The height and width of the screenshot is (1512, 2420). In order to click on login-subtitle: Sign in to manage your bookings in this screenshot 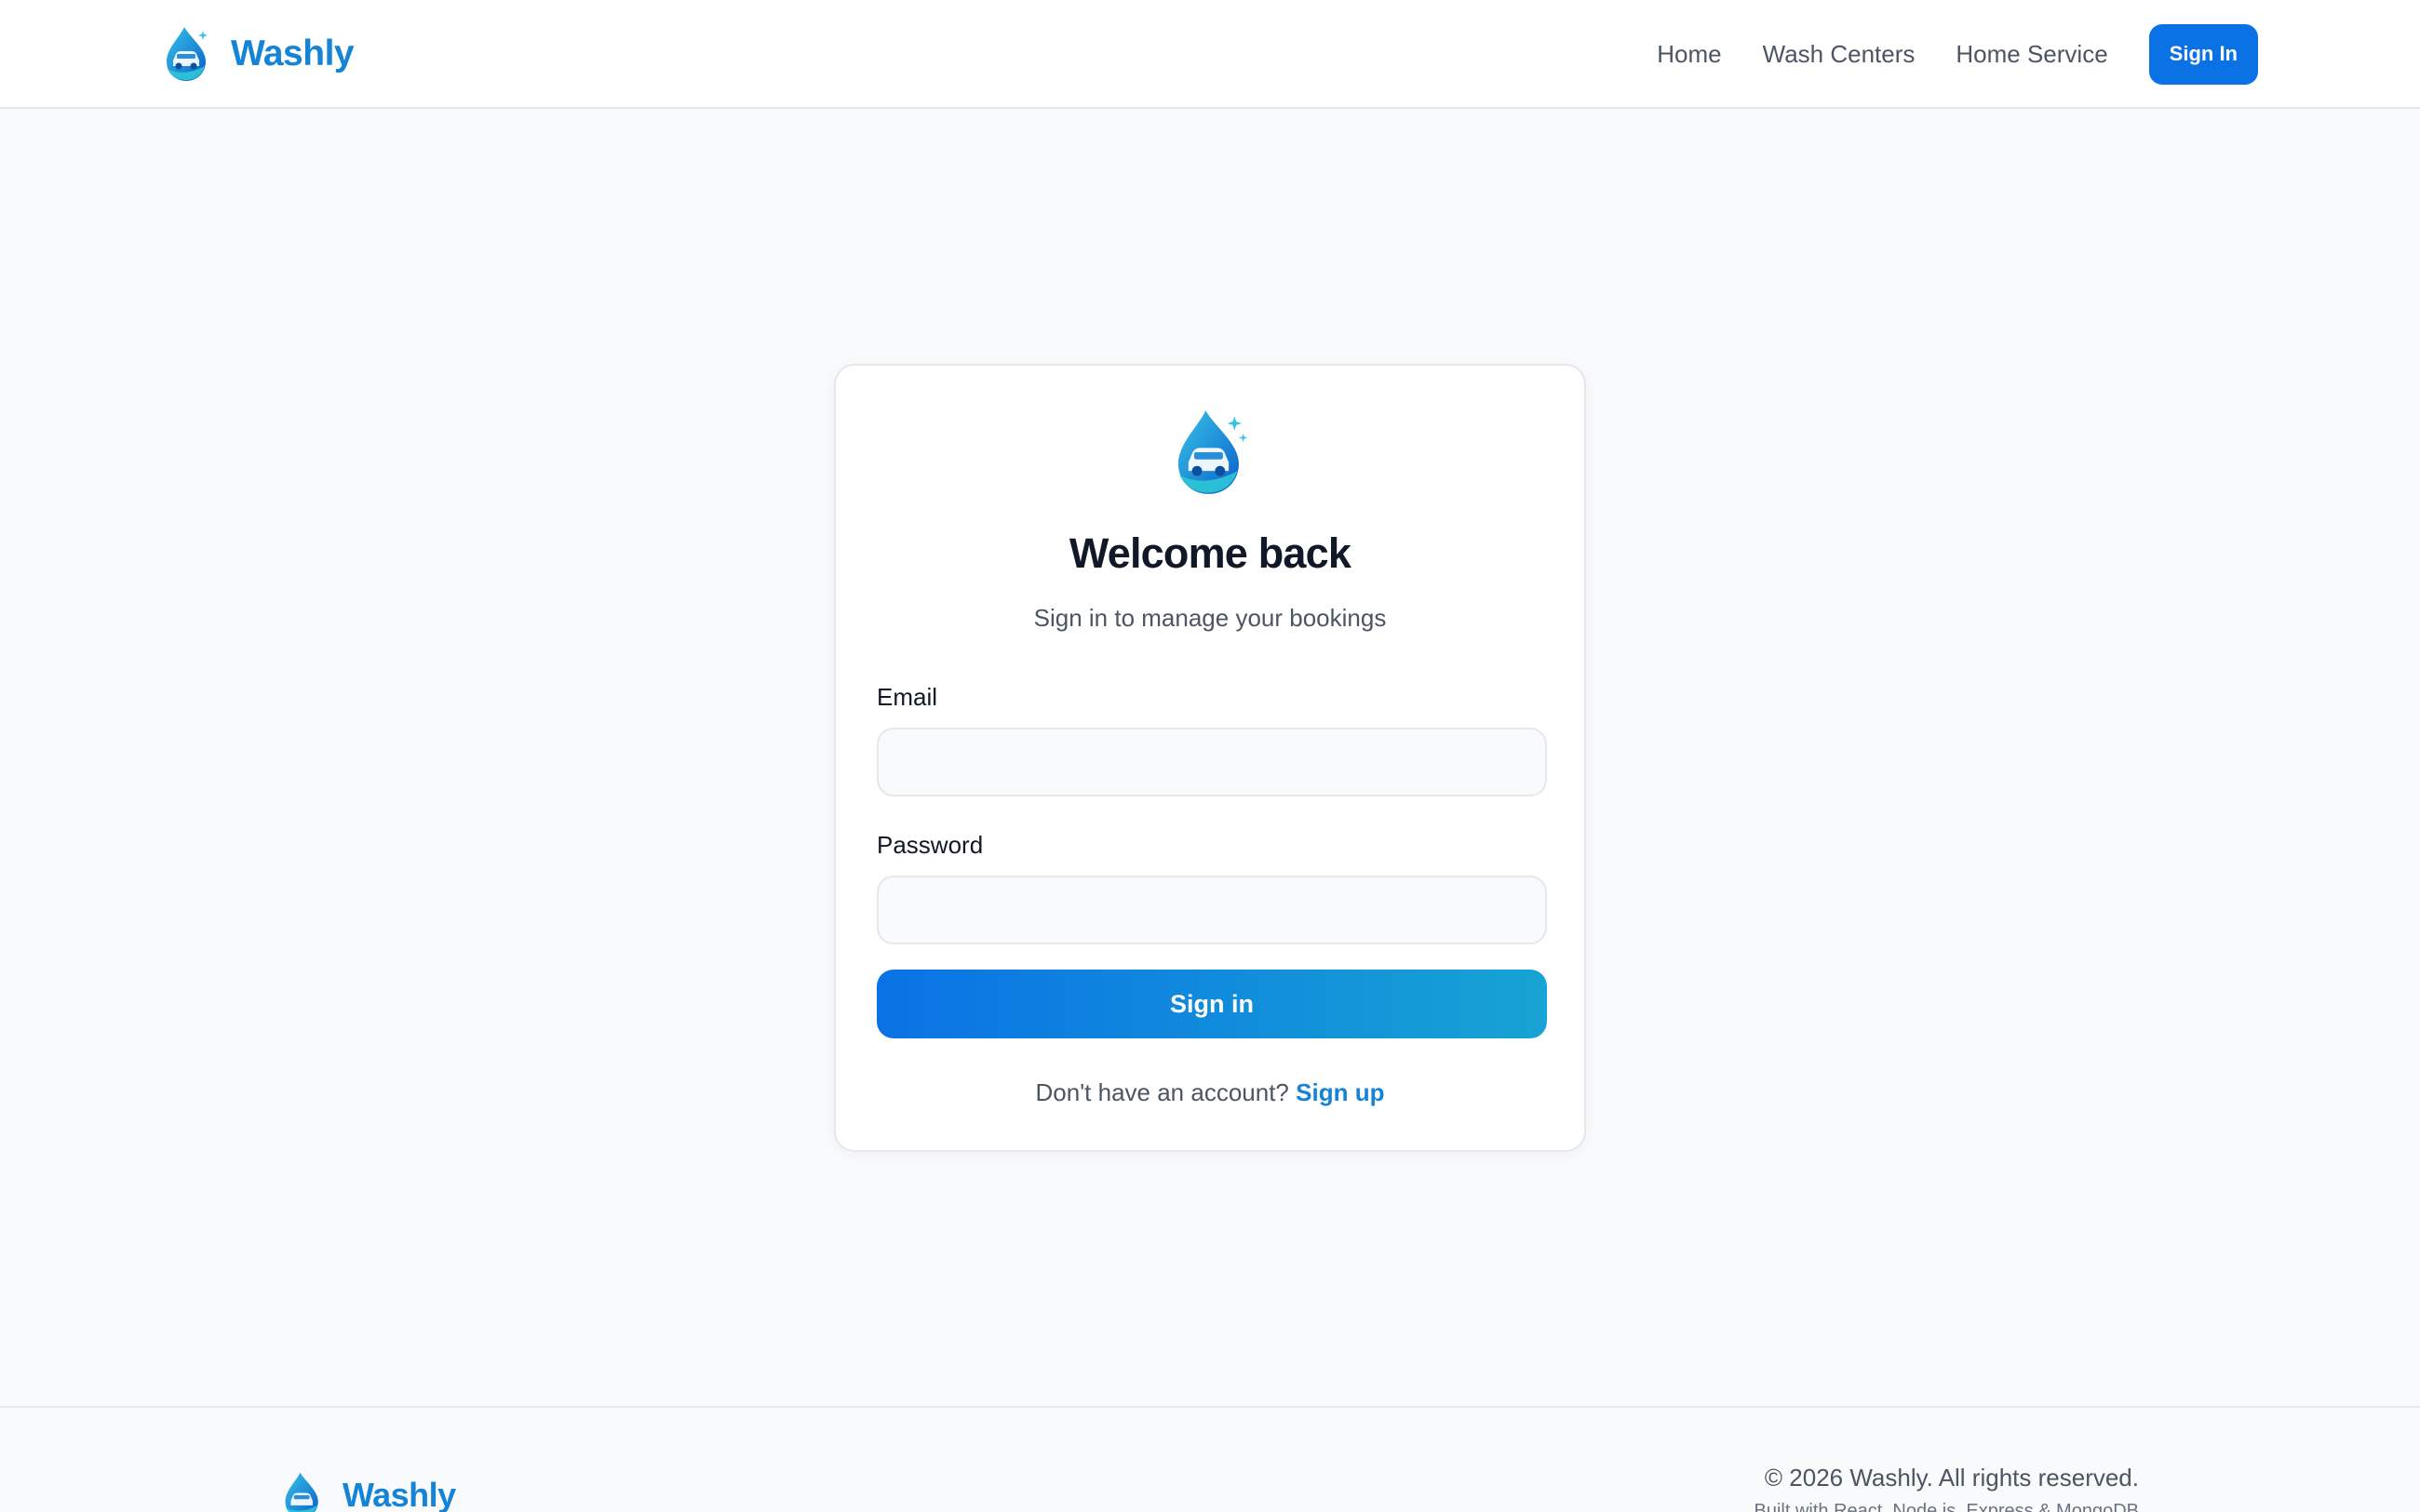, I will do `click(1210, 618)`.